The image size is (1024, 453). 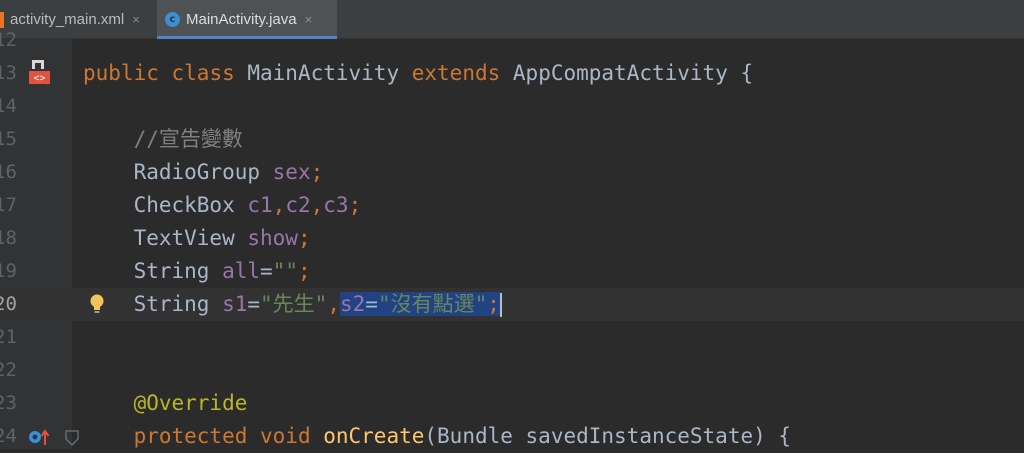 What do you see at coordinates (298, 205) in the screenshot?
I see `code-token: c2` at bounding box center [298, 205].